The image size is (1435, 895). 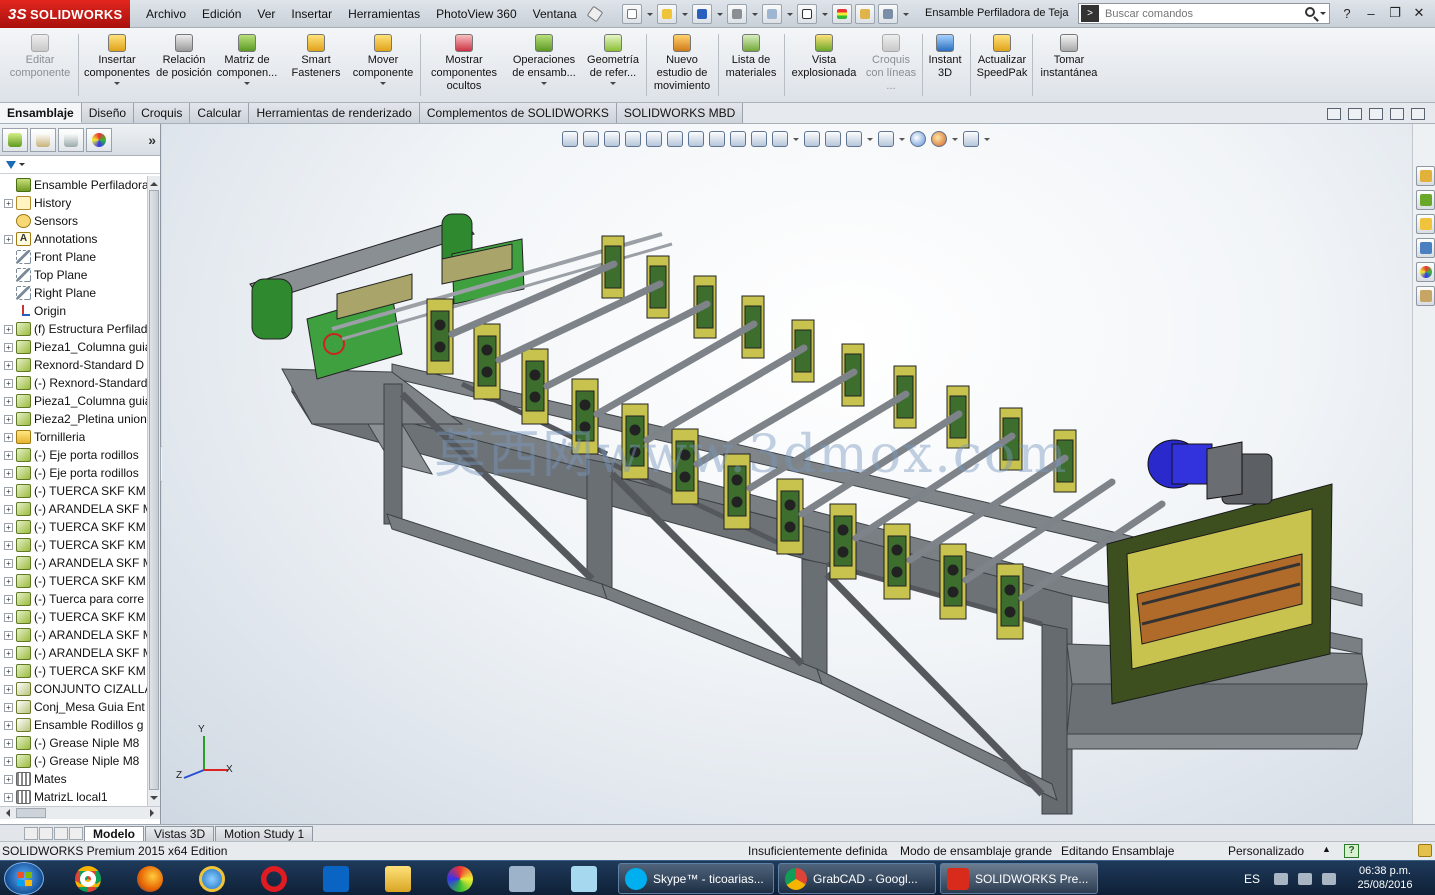 I want to click on volume-icon, so click(x=1329, y=878).